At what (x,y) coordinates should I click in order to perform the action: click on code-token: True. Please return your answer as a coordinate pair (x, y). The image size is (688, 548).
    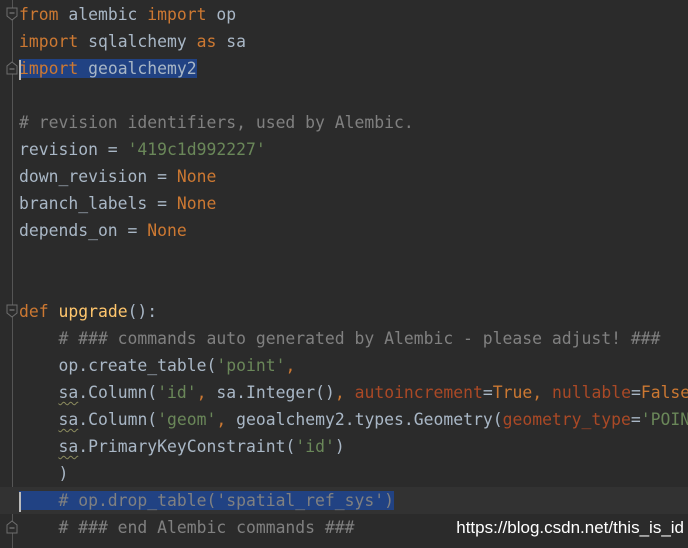
    Looking at the image, I should click on (512, 392).